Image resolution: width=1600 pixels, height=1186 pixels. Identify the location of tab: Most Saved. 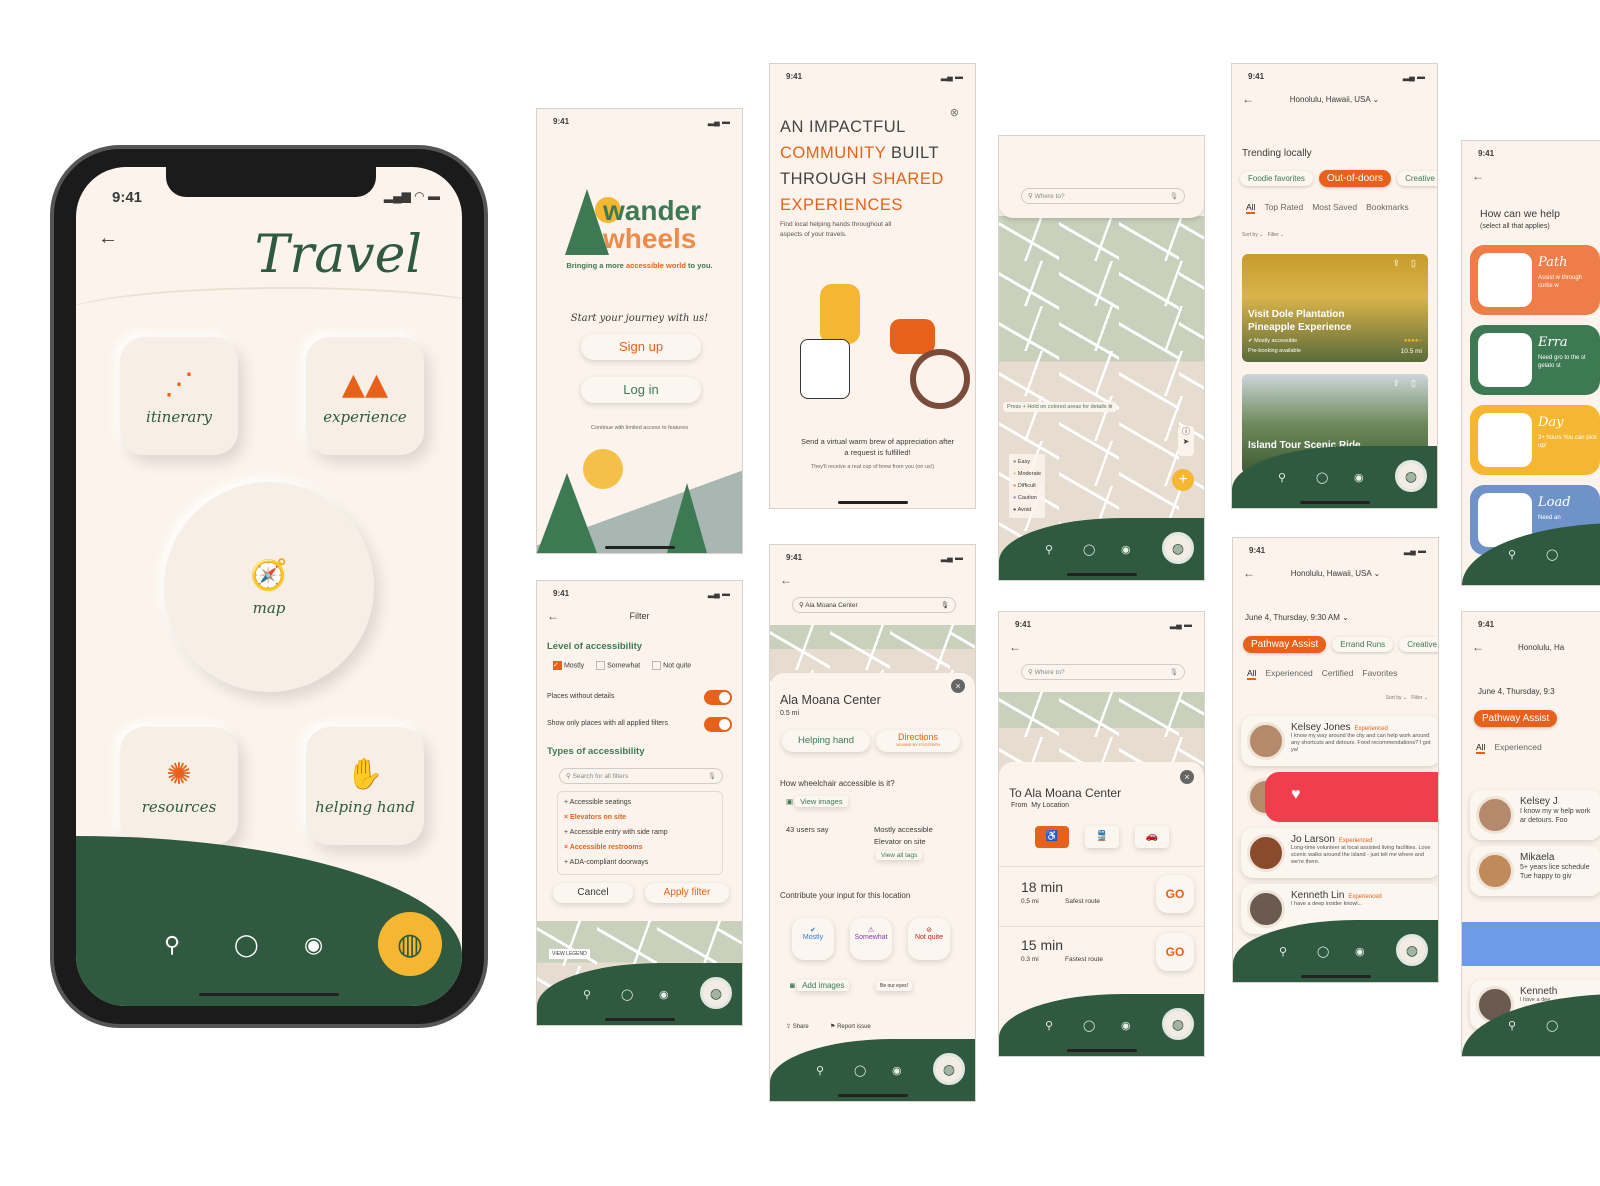
(1334, 208).